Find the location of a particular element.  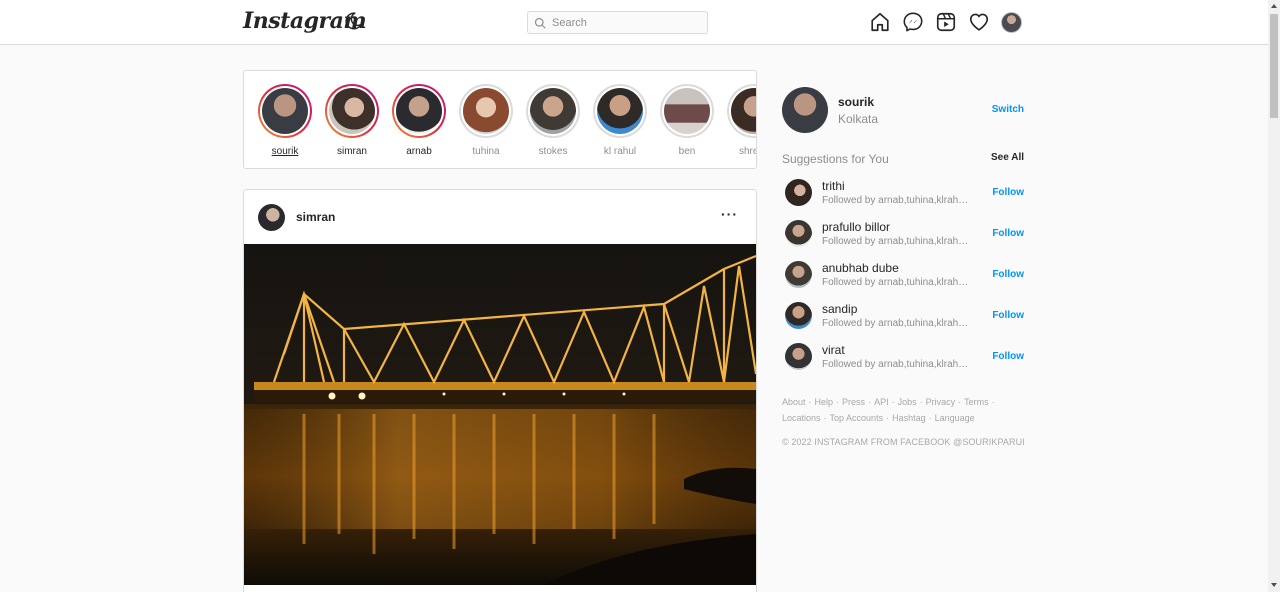

story-item: simran is located at coordinates (352, 120).